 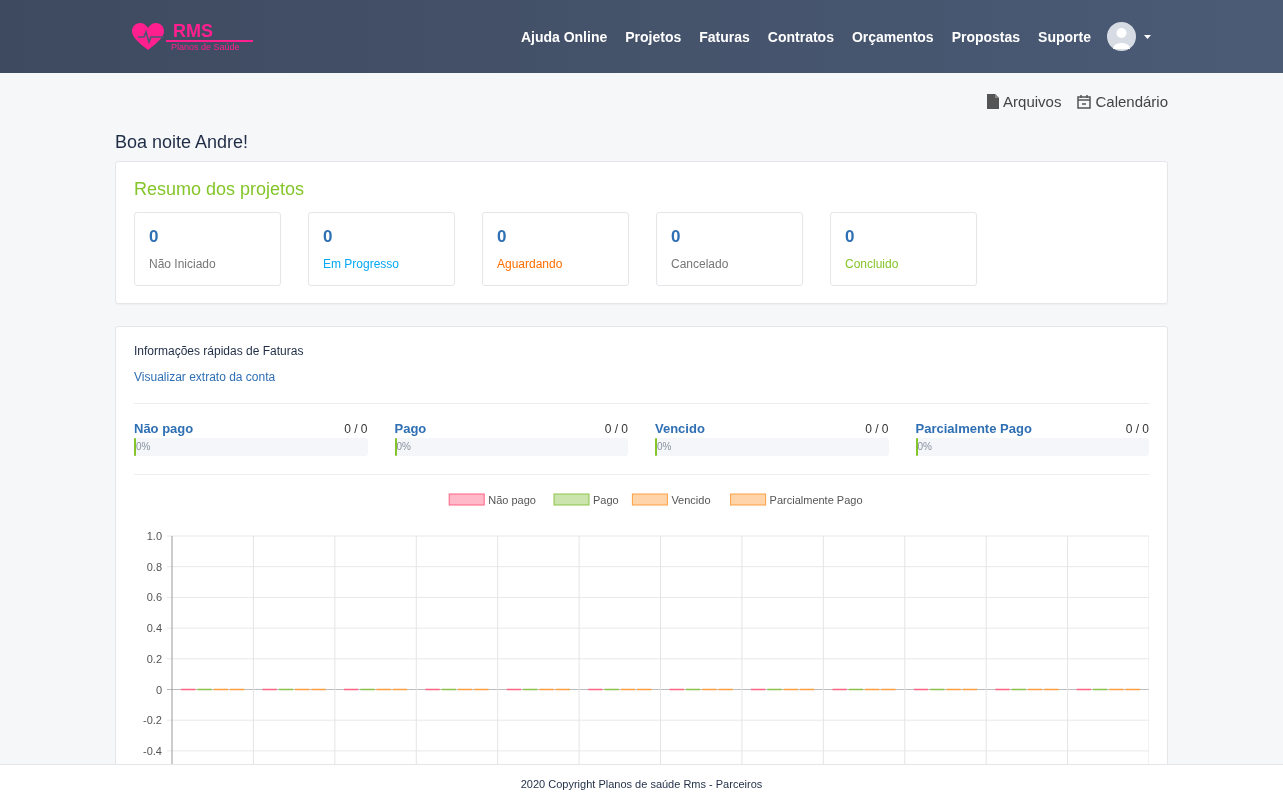 What do you see at coordinates (1147, 36) in the screenshot?
I see `caret-icon` at bounding box center [1147, 36].